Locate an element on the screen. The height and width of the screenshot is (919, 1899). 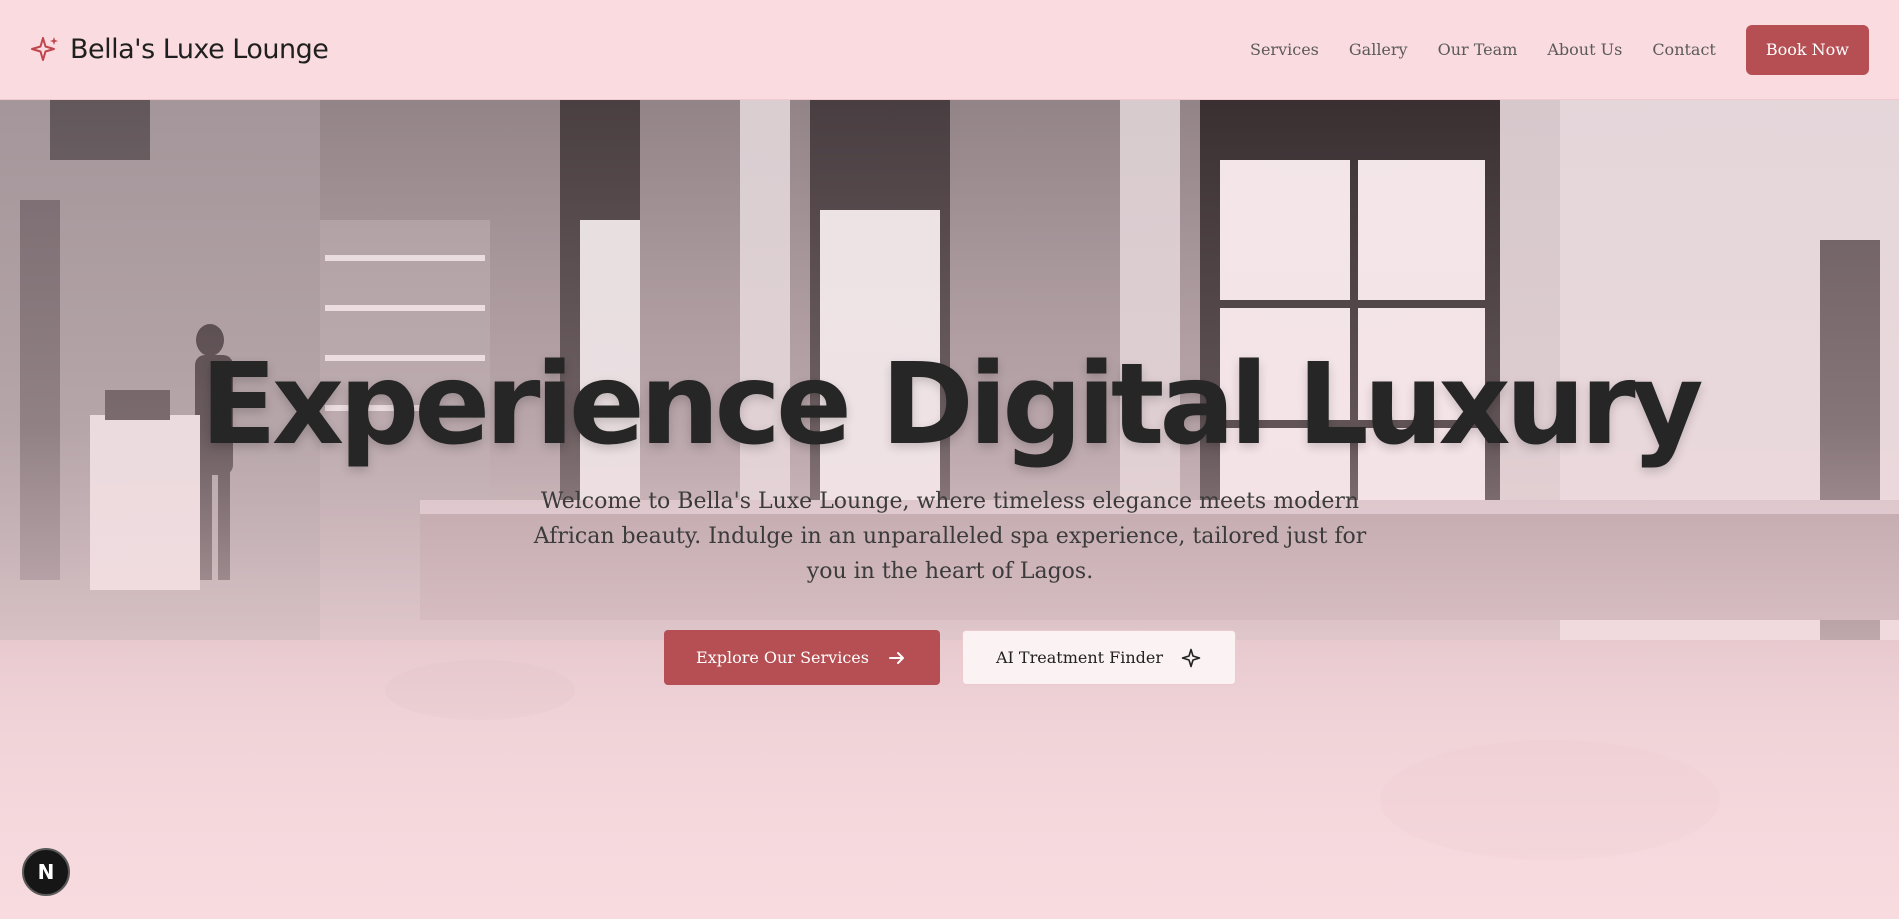
nav-link-services: Services is located at coordinates (1284, 49).